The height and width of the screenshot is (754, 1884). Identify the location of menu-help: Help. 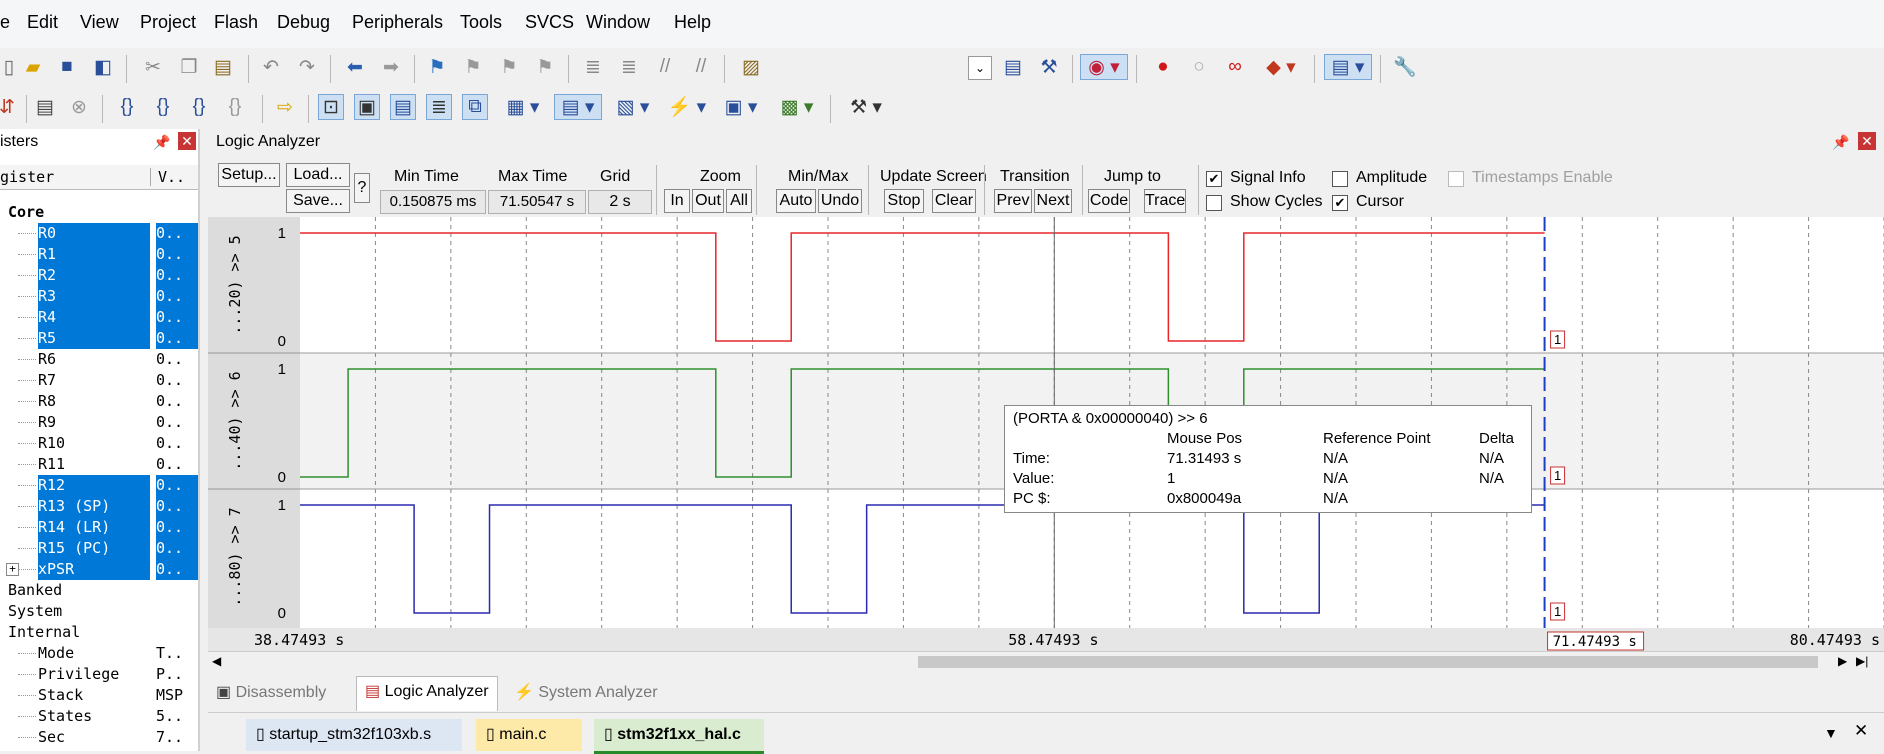
(692, 22).